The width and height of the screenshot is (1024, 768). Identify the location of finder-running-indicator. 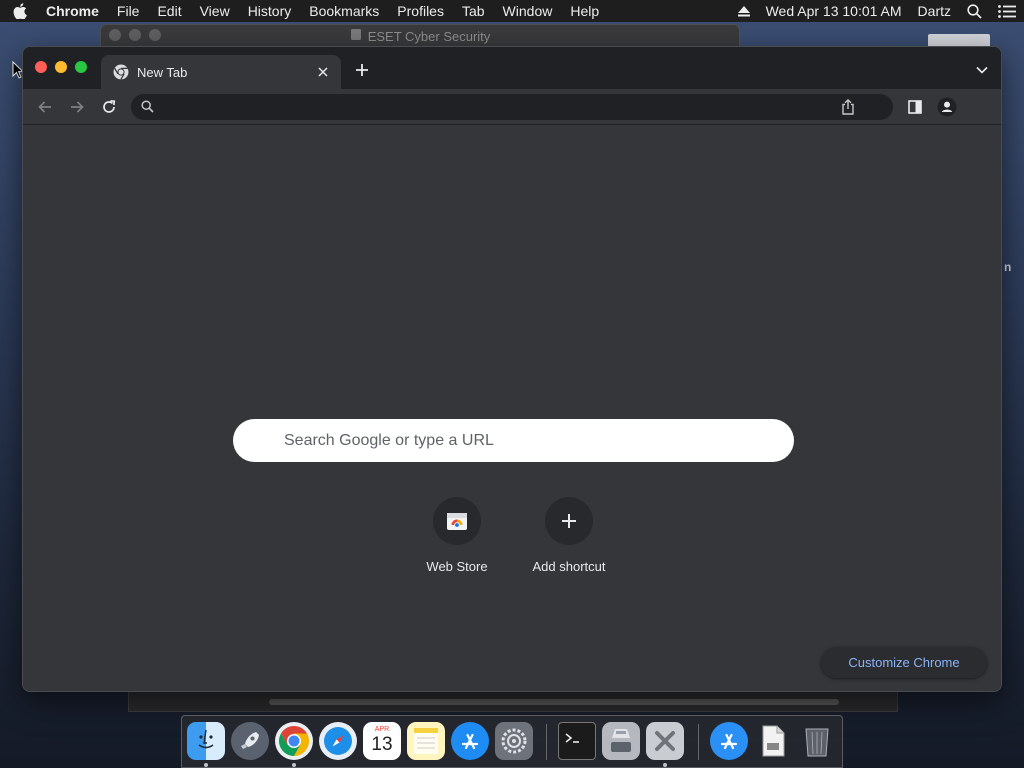
(206, 765).